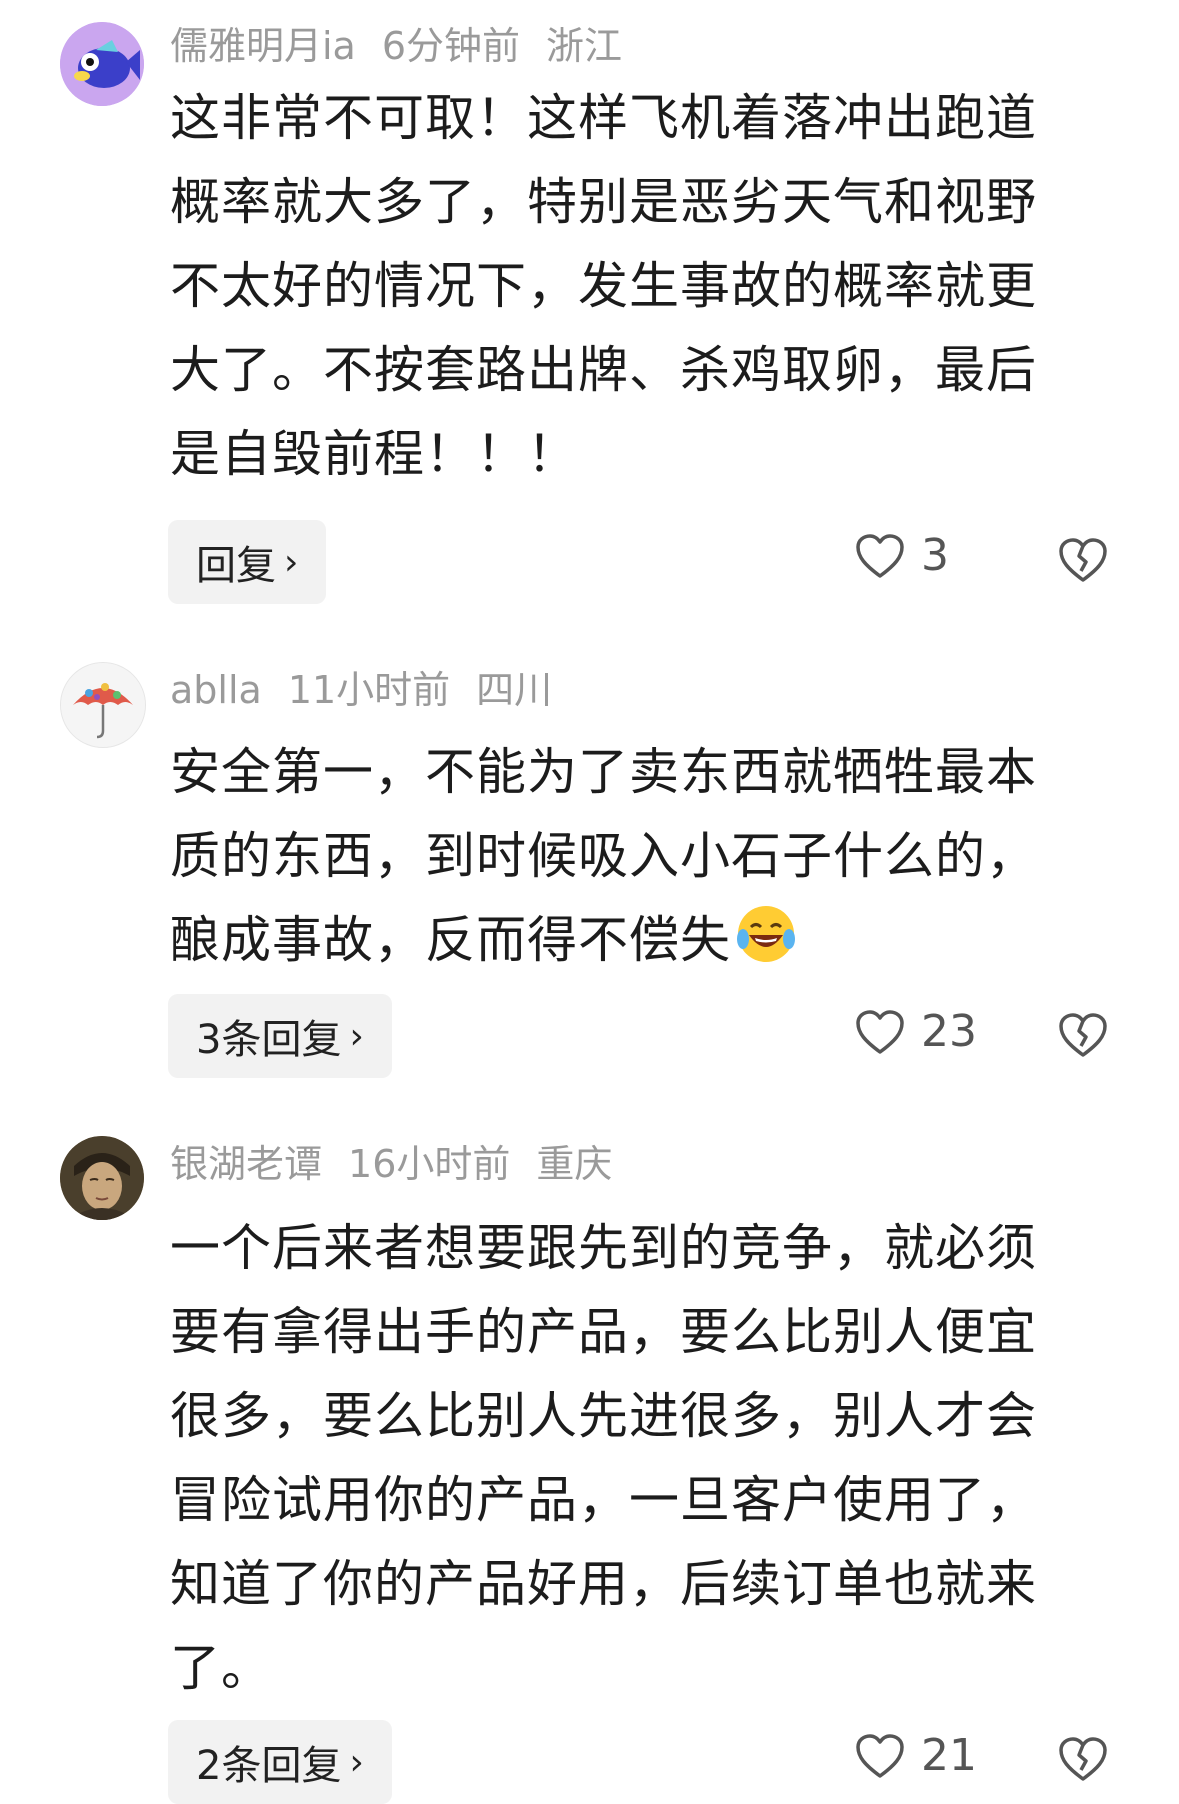  What do you see at coordinates (236, 566) in the screenshot?
I see `reply-label: 回复` at bounding box center [236, 566].